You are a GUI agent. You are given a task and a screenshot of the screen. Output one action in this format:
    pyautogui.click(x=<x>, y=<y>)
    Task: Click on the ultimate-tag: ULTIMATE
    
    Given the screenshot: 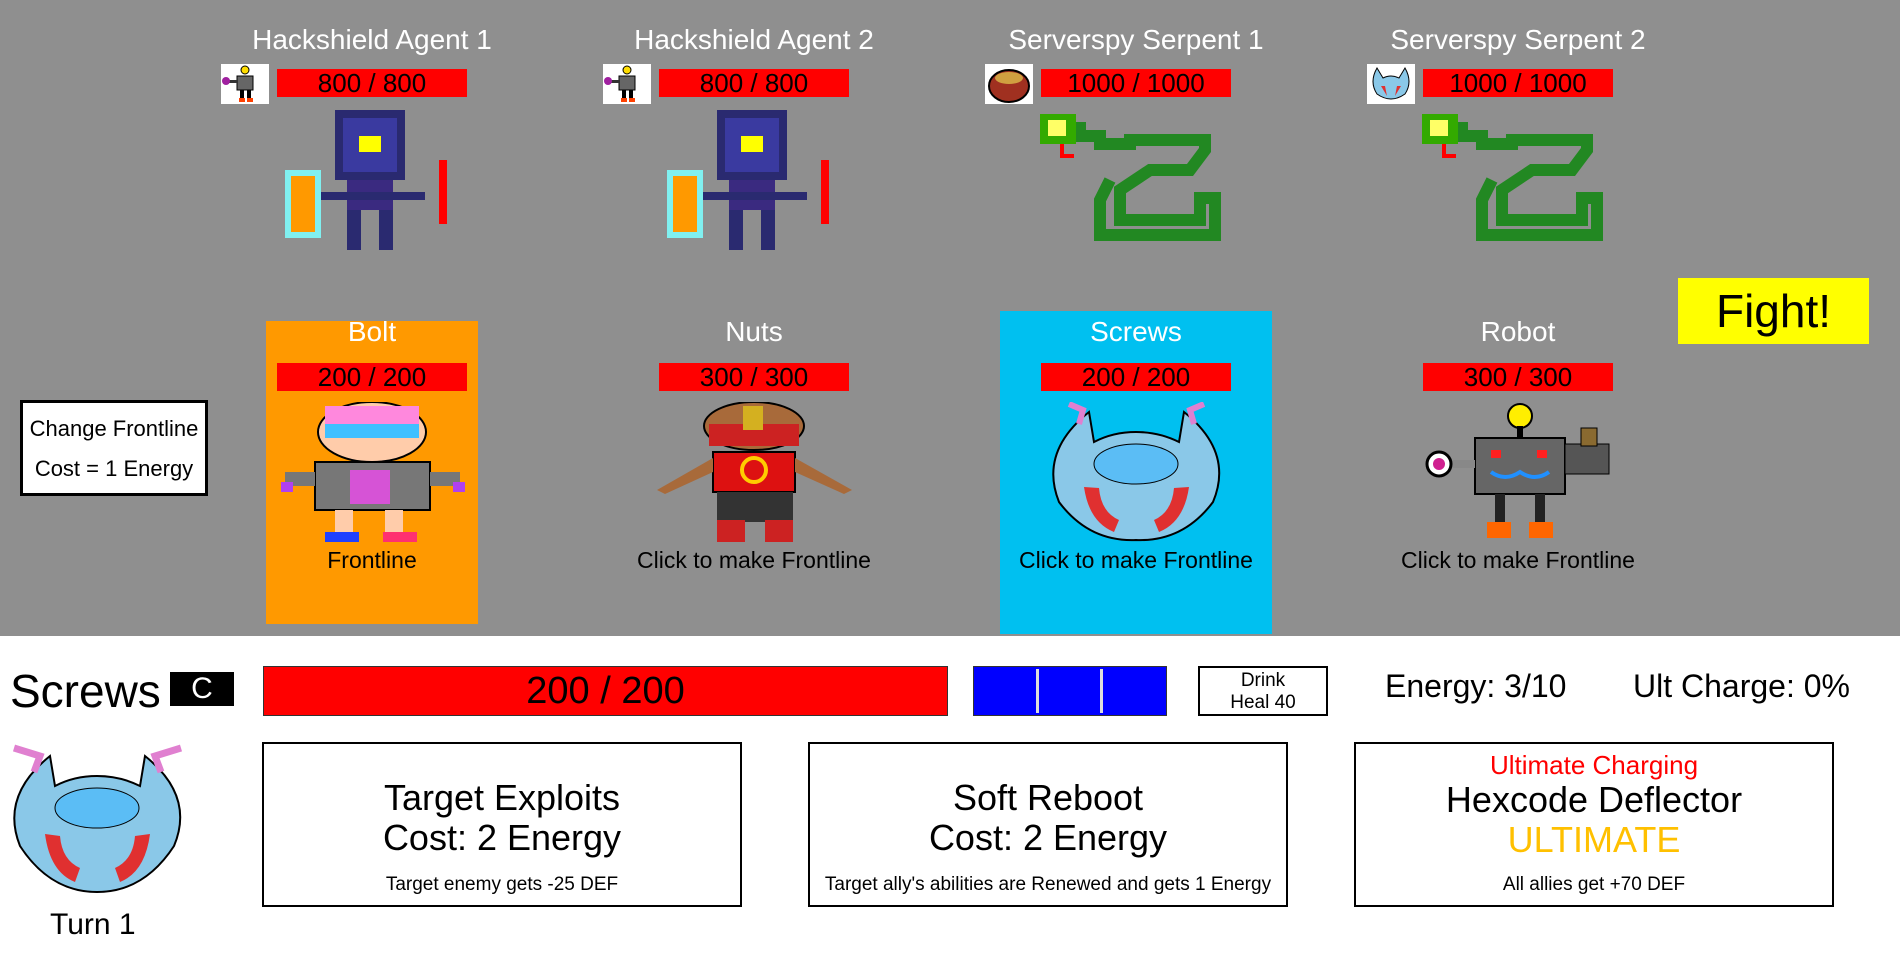 What is the action you would take?
    pyautogui.click(x=1594, y=839)
    